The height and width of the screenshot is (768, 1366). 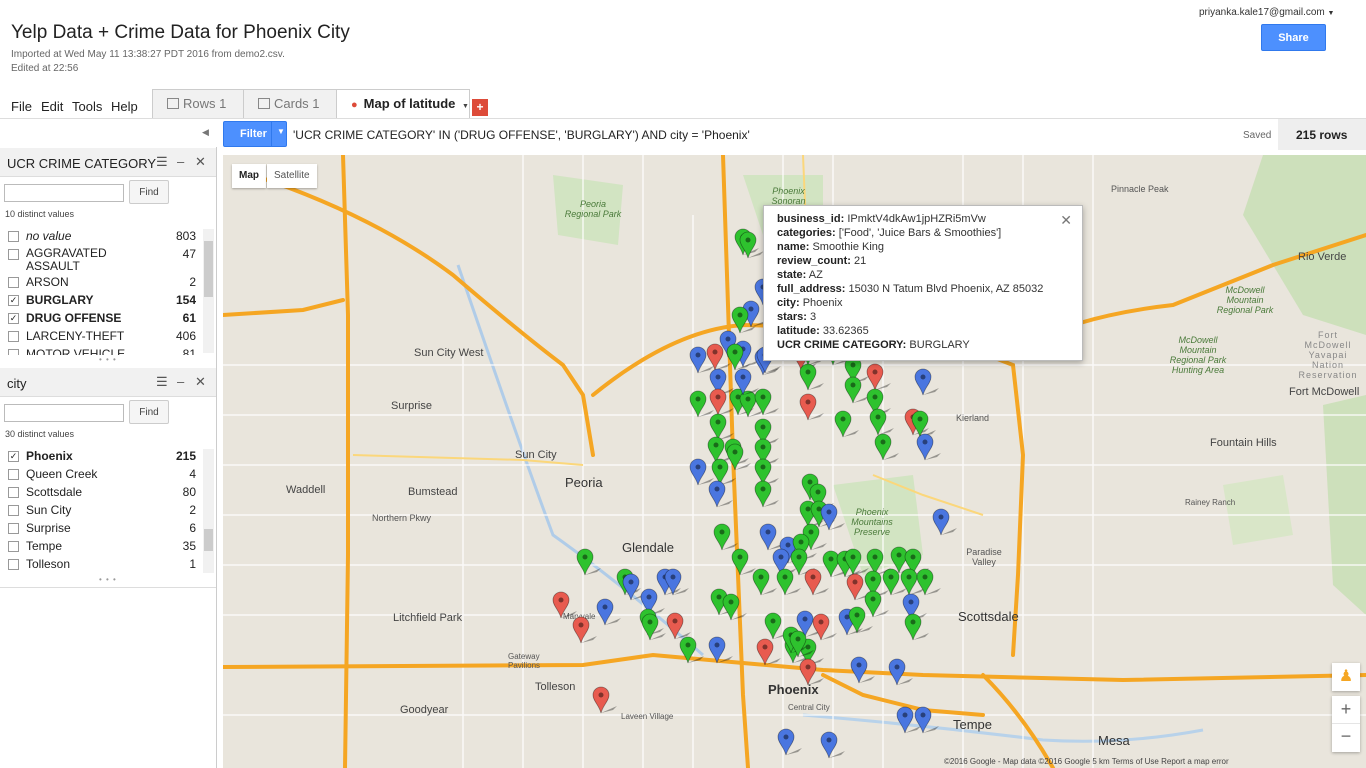 I want to click on value-row: LARCENY-THEFT 406, so click(x=100, y=336).